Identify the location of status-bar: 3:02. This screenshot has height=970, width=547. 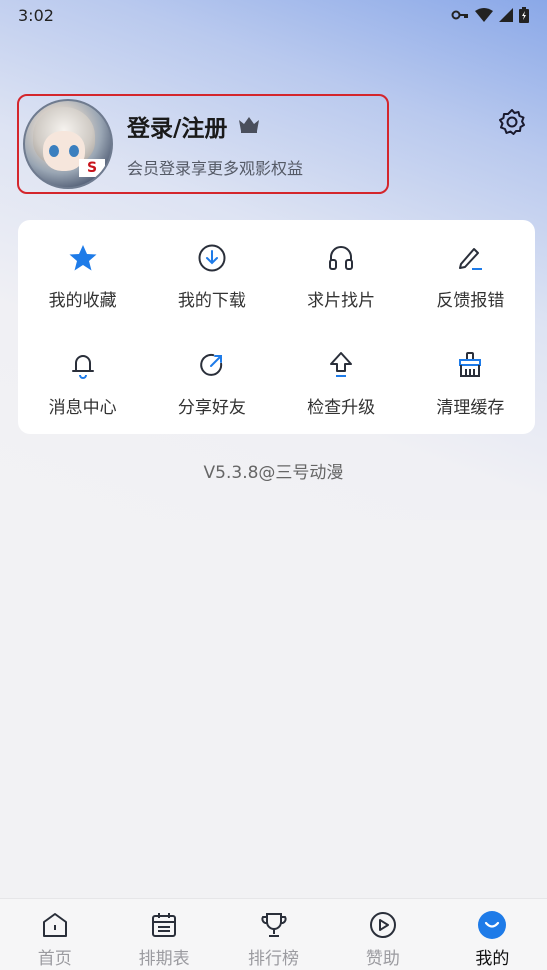
(273, 15).